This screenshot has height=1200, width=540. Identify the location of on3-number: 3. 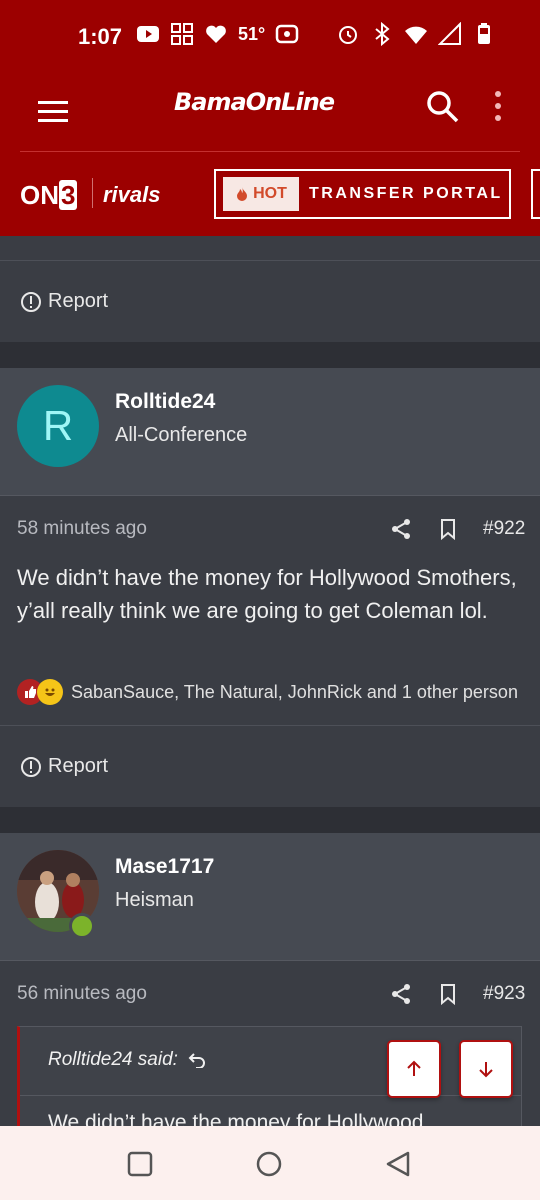
(68, 195).